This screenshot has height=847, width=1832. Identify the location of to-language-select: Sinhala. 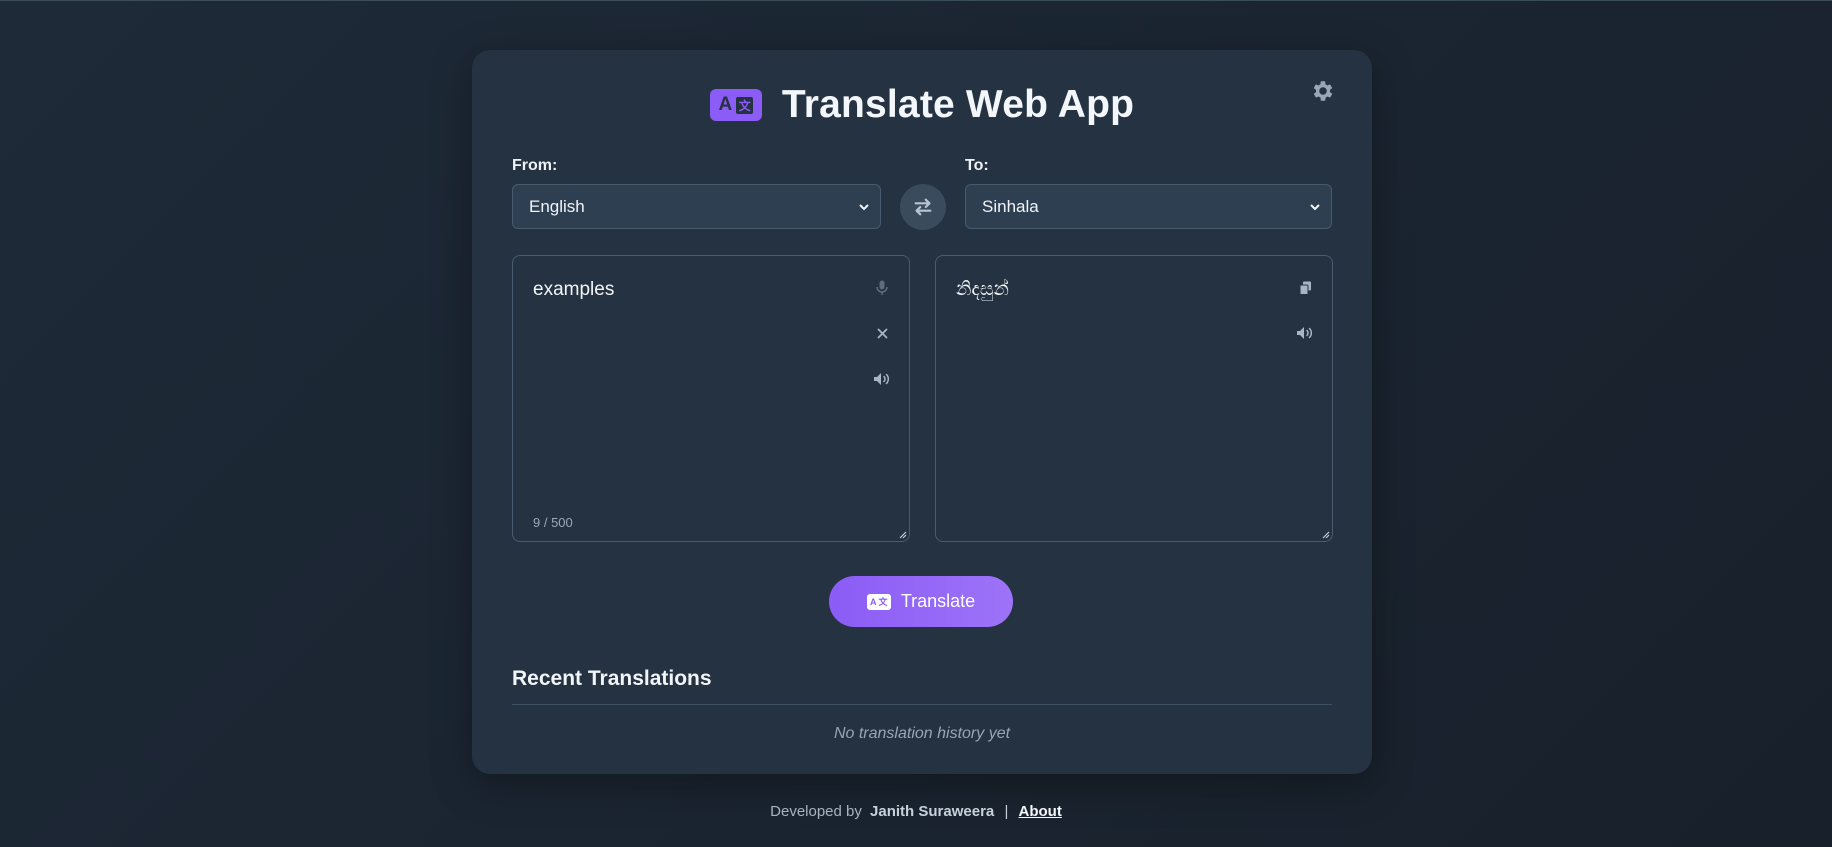
(1148, 206).